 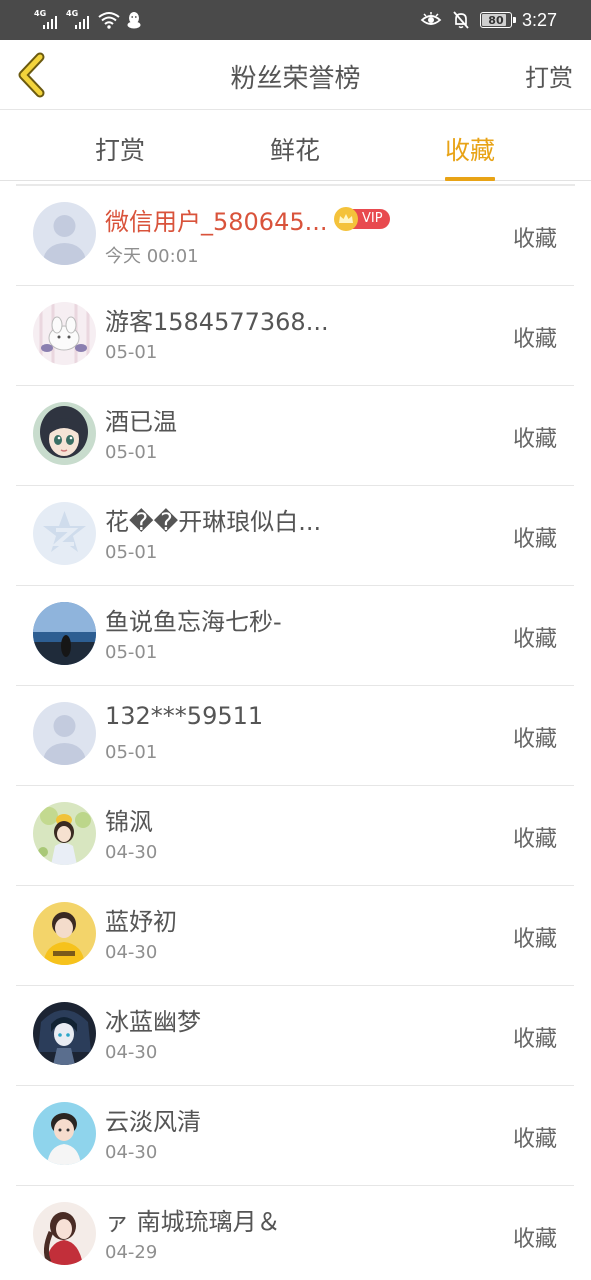 What do you see at coordinates (539, 19) in the screenshot?
I see `status-time: 3:27` at bounding box center [539, 19].